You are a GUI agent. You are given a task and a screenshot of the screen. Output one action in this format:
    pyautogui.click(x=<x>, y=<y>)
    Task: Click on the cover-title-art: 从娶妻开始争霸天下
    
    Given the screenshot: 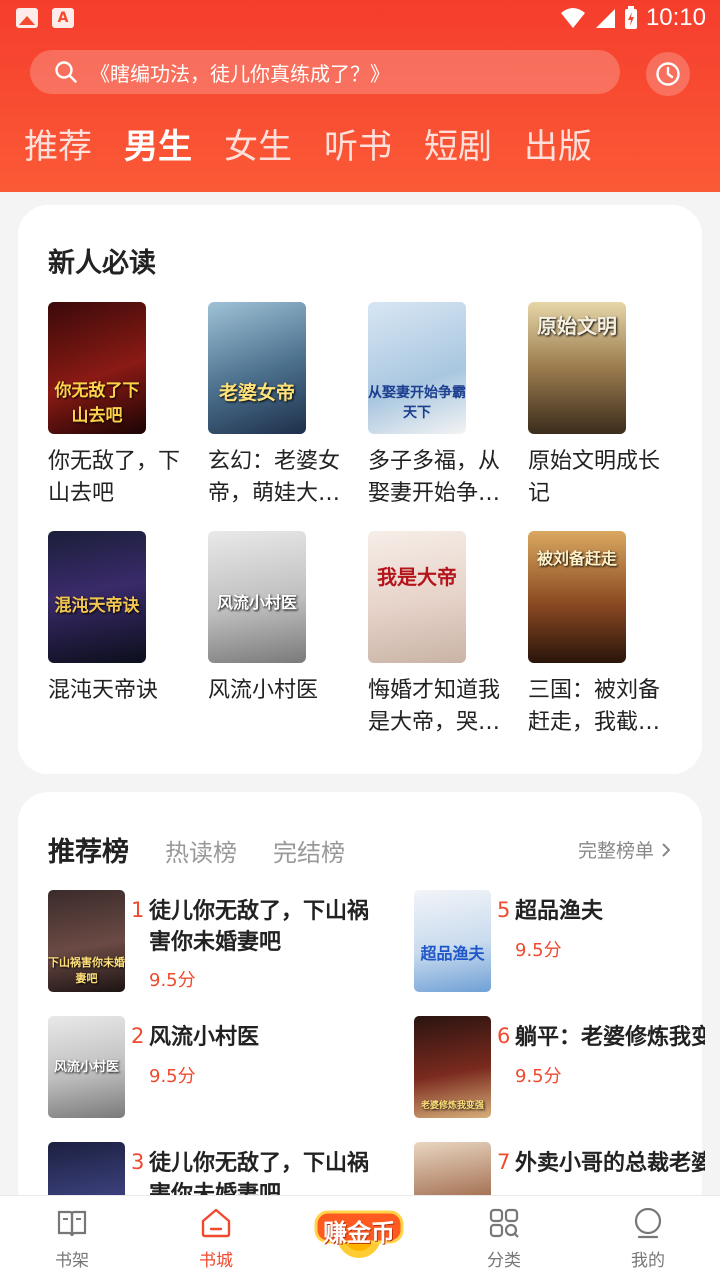 What is the action you would take?
    pyautogui.click(x=417, y=403)
    